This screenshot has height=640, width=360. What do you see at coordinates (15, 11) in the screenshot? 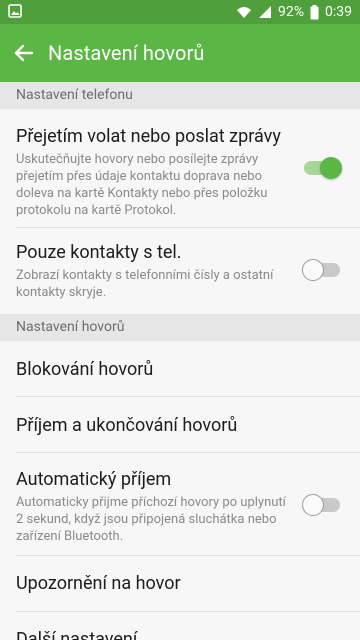
I see `image-notification-icon` at bounding box center [15, 11].